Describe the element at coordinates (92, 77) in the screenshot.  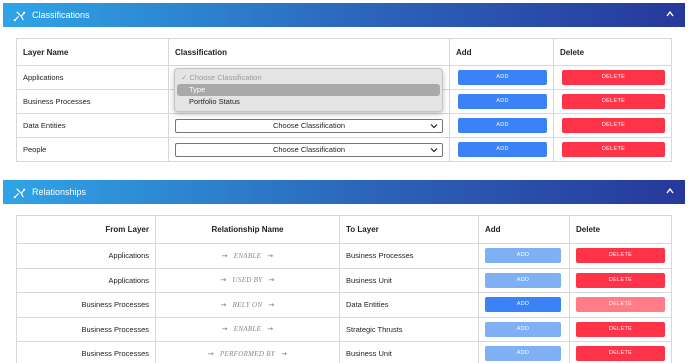
I see `layer-name: Applications` at that location.